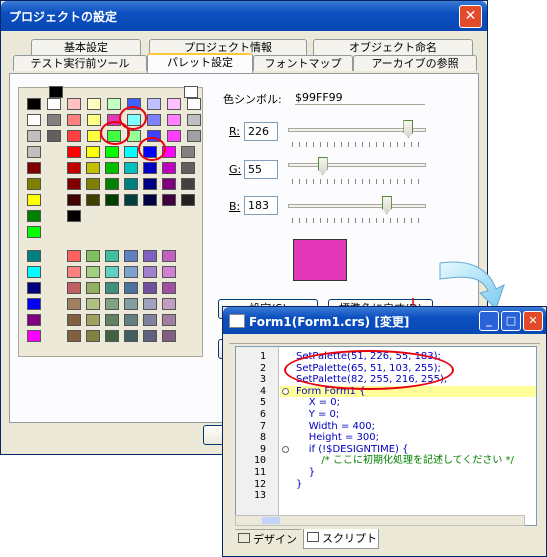 The width and height of the screenshot is (547, 557). Describe the element at coordinates (80, 63) in the screenshot. I see `tab-pre-test-tools: テスト実行前ツール` at that location.